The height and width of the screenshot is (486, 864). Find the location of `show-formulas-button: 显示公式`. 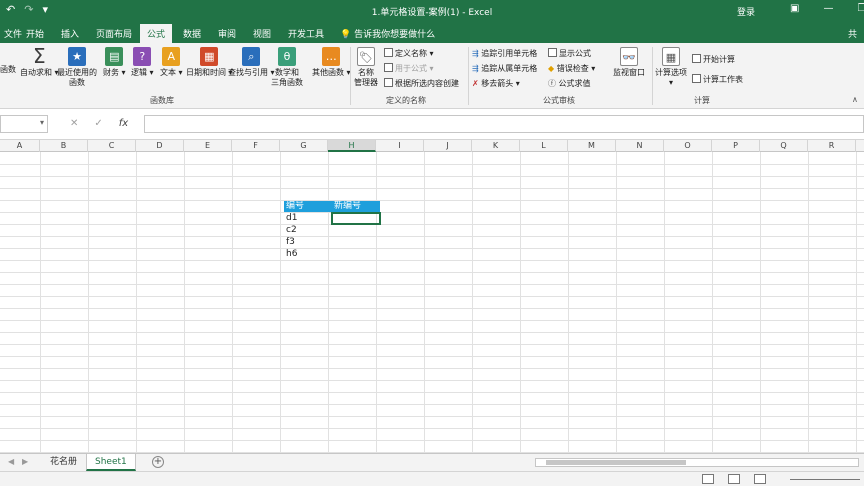

show-formulas-button: 显示公式 is located at coordinates (569, 53).